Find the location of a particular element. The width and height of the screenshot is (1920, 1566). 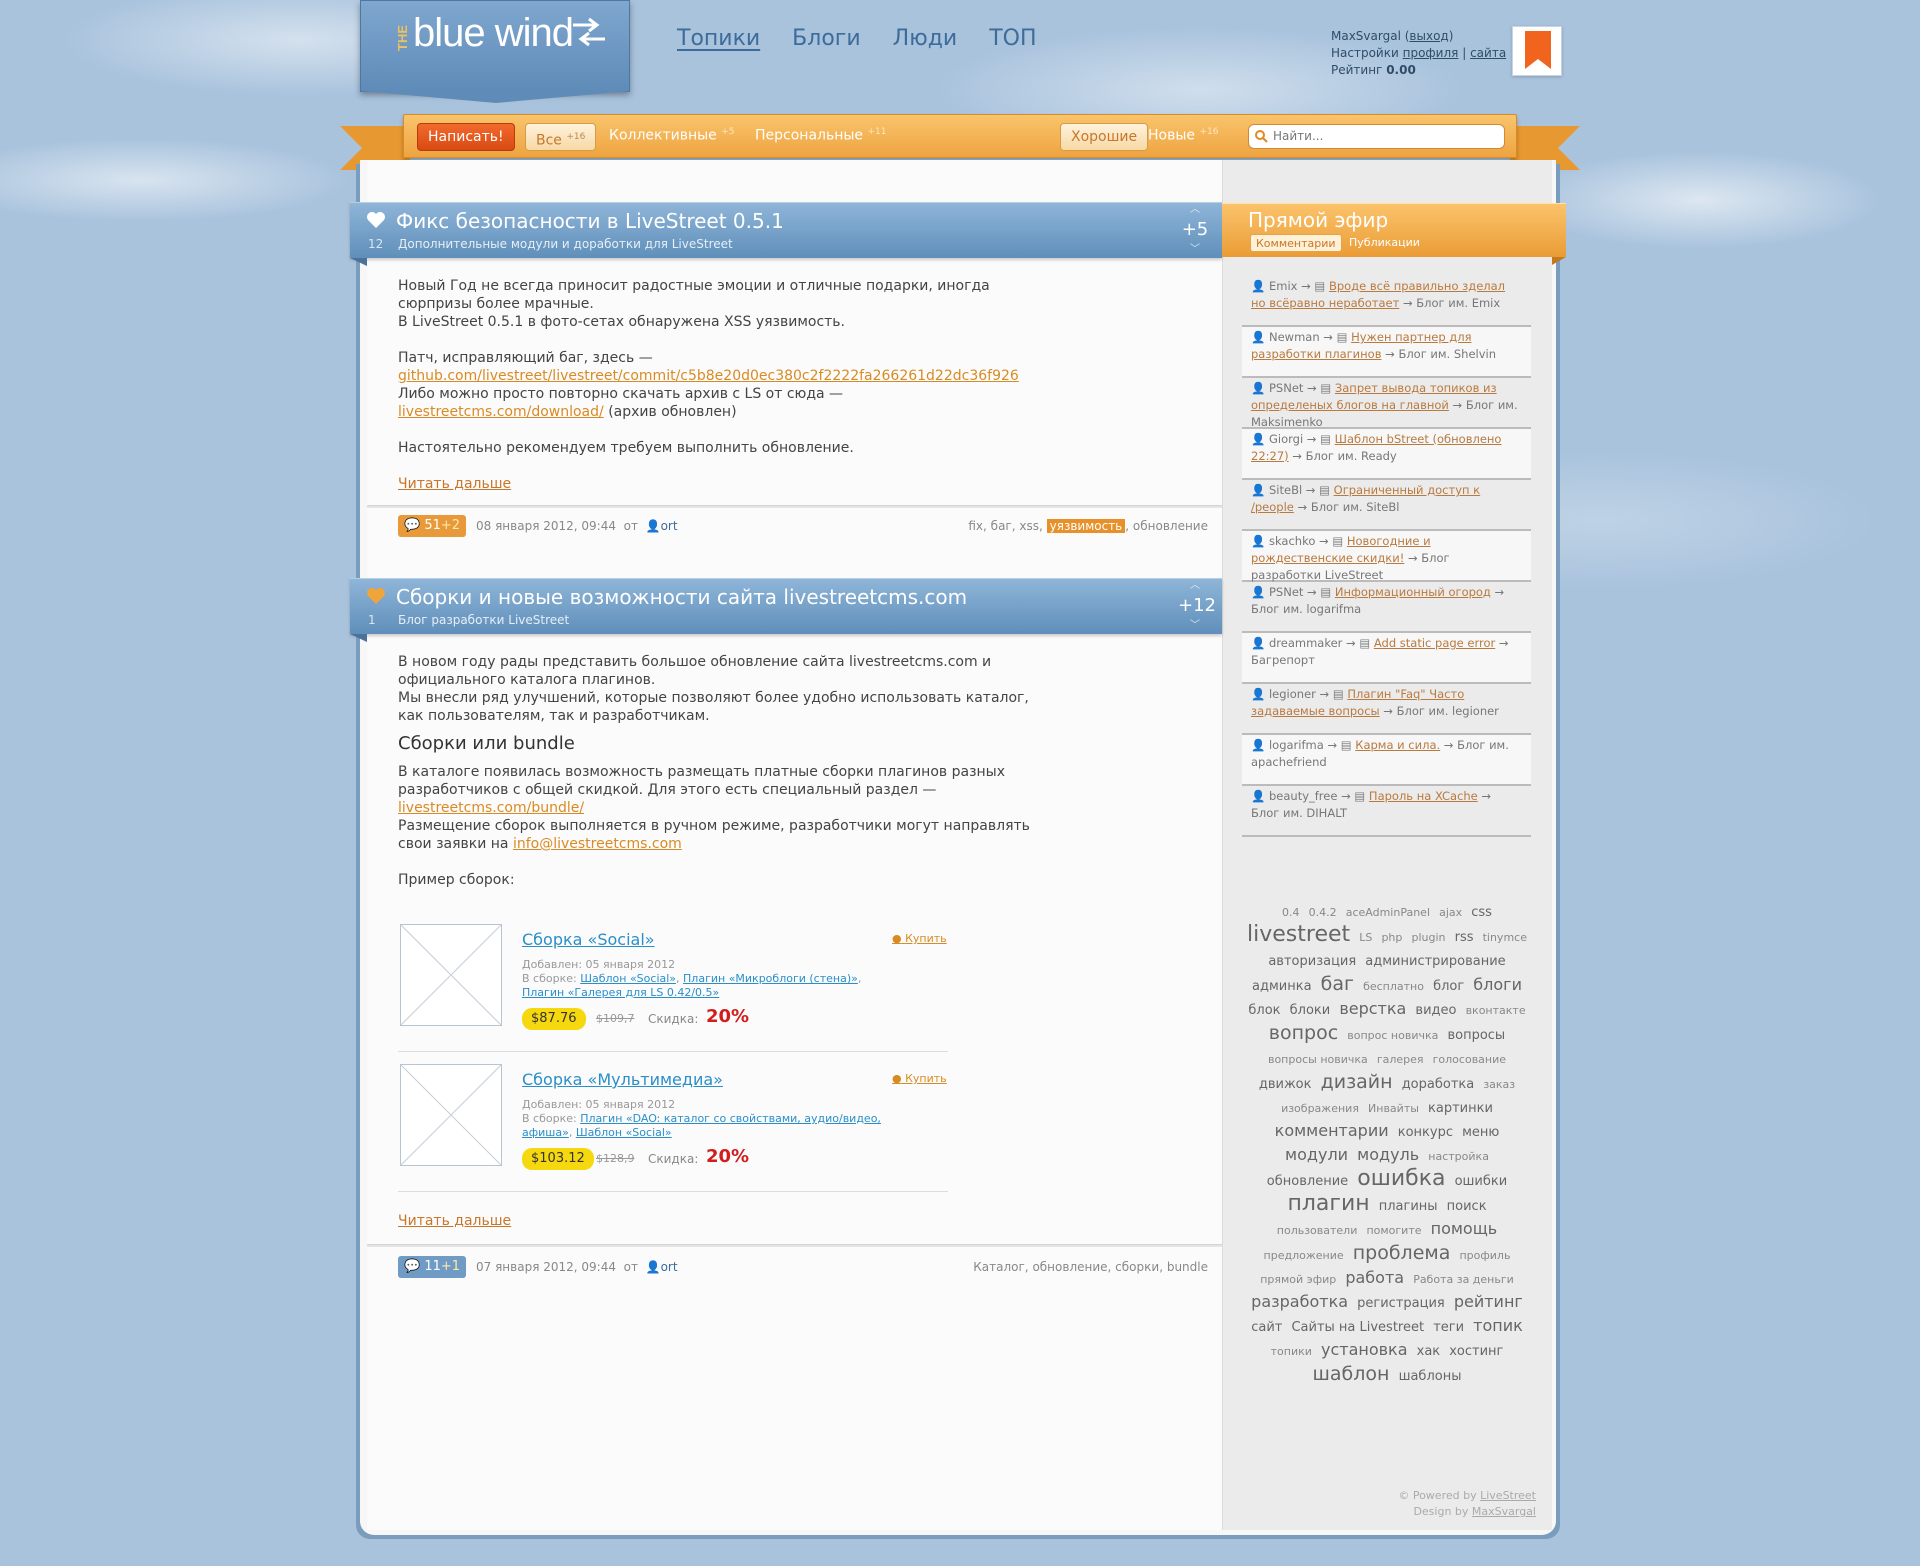

comments-badge: 💬 11+1 is located at coordinates (432, 1267).